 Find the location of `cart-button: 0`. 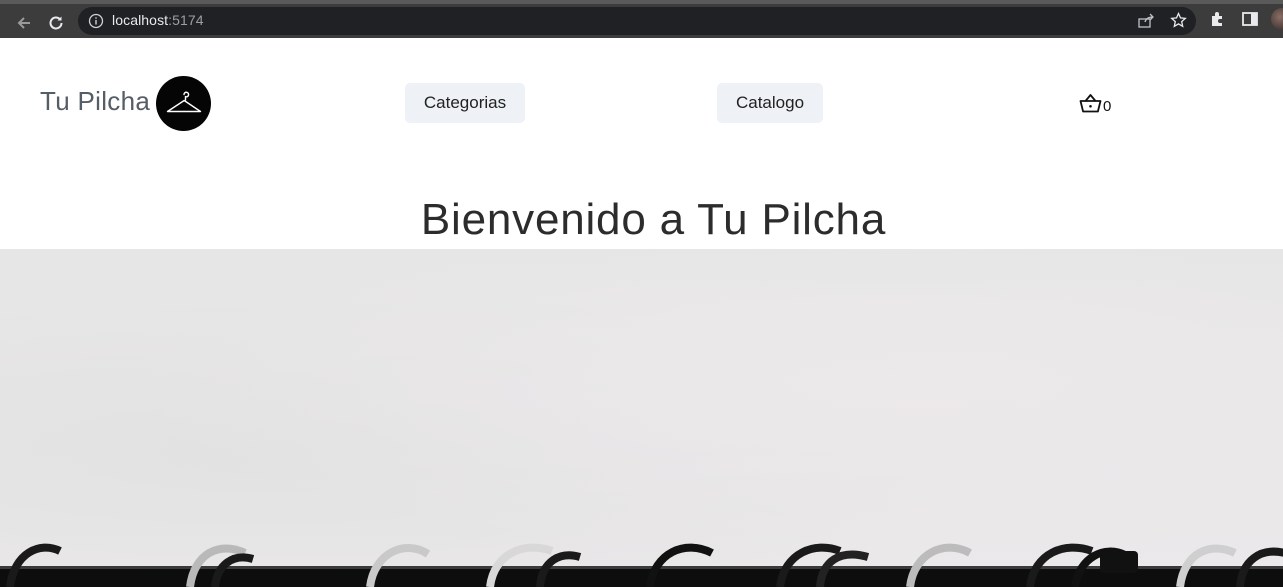

cart-button: 0 is located at coordinates (1095, 105).